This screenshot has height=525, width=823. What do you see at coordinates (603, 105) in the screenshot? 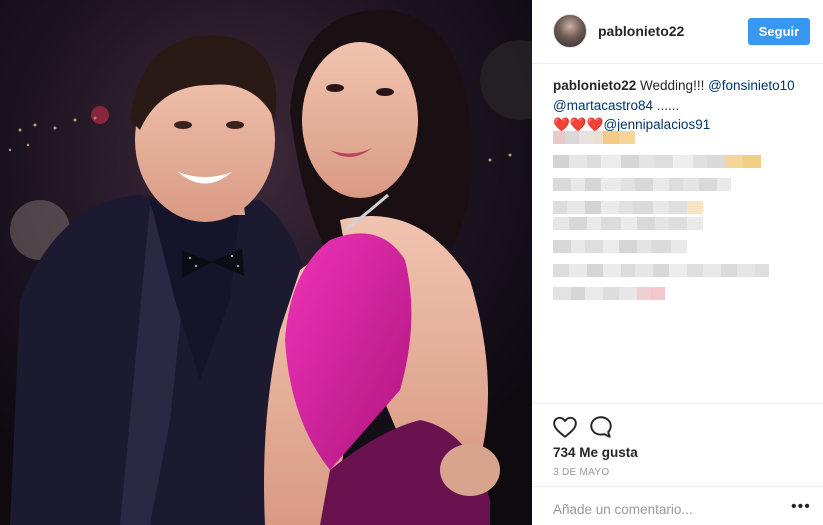
I see `mention-link-2: @martacastro84` at bounding box center [603, 105].